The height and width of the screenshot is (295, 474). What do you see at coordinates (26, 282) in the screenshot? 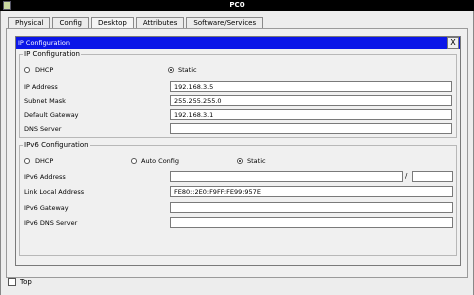
I see `top-label: Top` at bounding box center [26, 282].